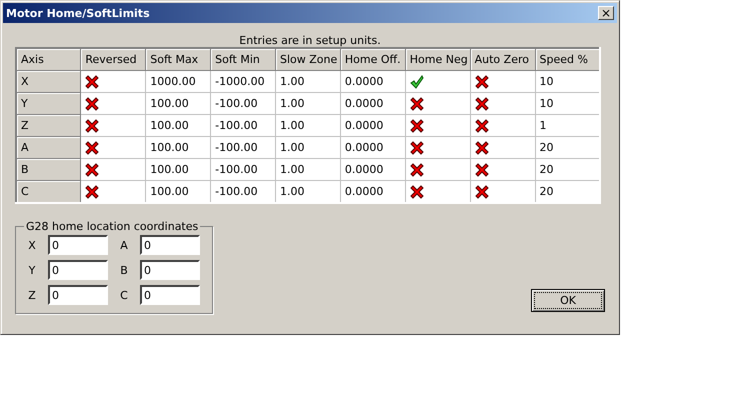 Image resolution: width=732 pixels, height=416 pixels. What do you see at coordinates (243, 81) in the screenshot?
I see `table-cell: -1000.00` at bounding box center [243, 81].